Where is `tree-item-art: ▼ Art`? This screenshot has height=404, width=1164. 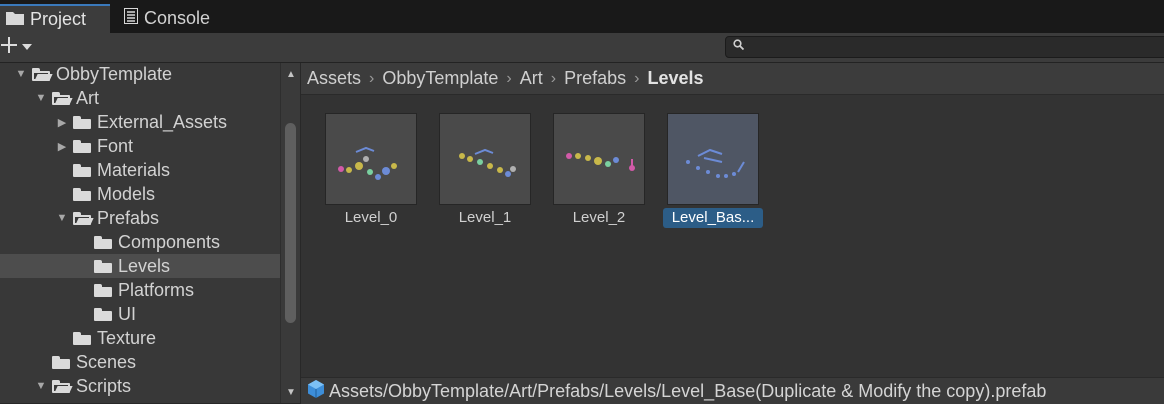
tree-item-art: ▼ Art is located at coordinates (140, 98).